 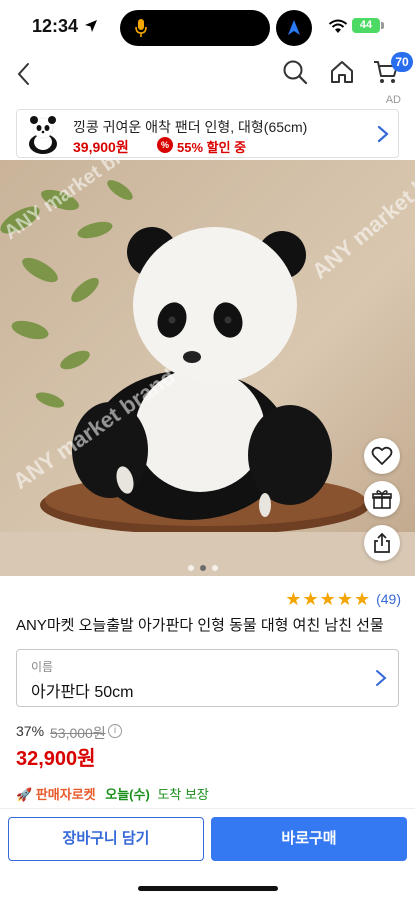 I want to click on status-time: 12:34, so click(x=55, y=26).